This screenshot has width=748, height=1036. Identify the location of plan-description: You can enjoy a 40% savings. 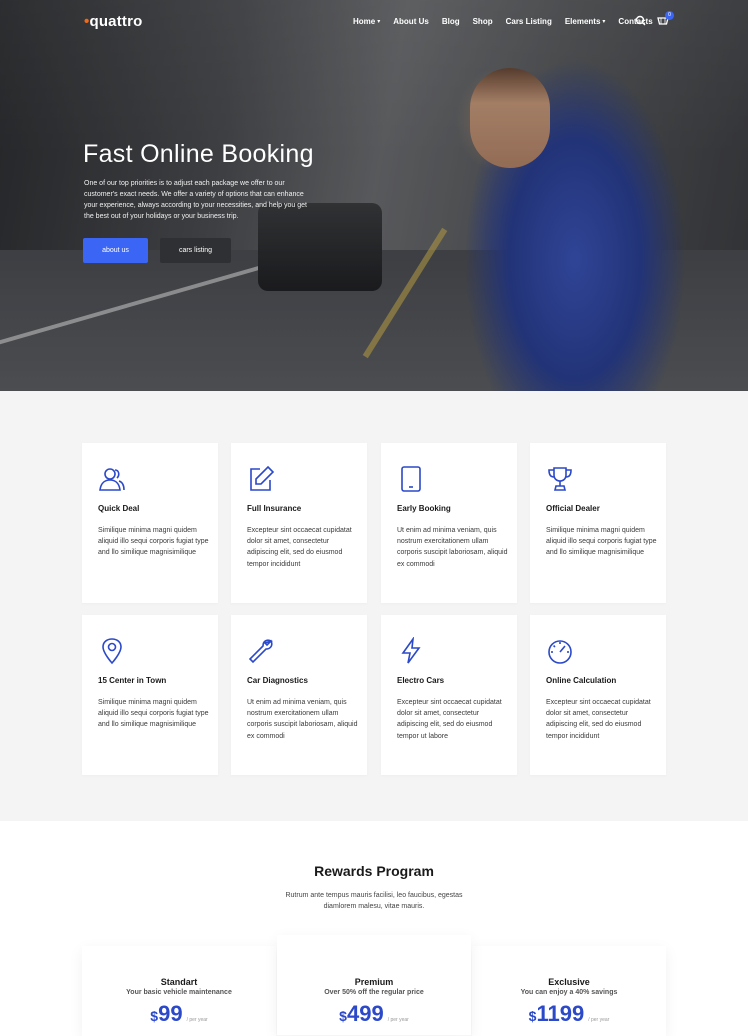
(569, 992).